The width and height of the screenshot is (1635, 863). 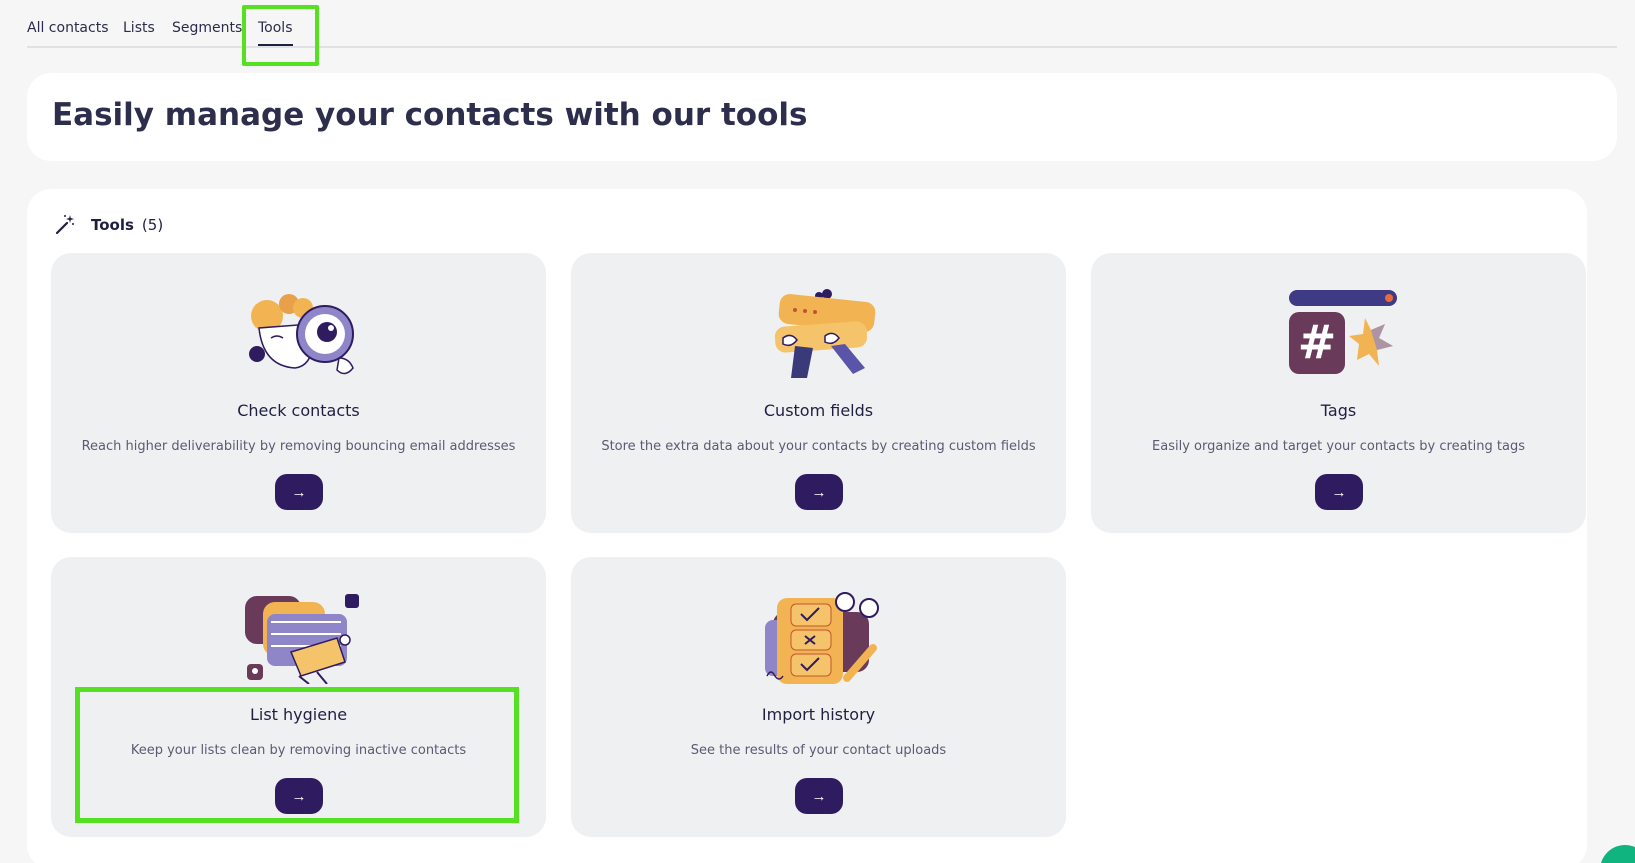 What do you see at coordinates (1617, 854) in the screenshot?
I see `chat-widget-button` at bounding box center [1617, 854].